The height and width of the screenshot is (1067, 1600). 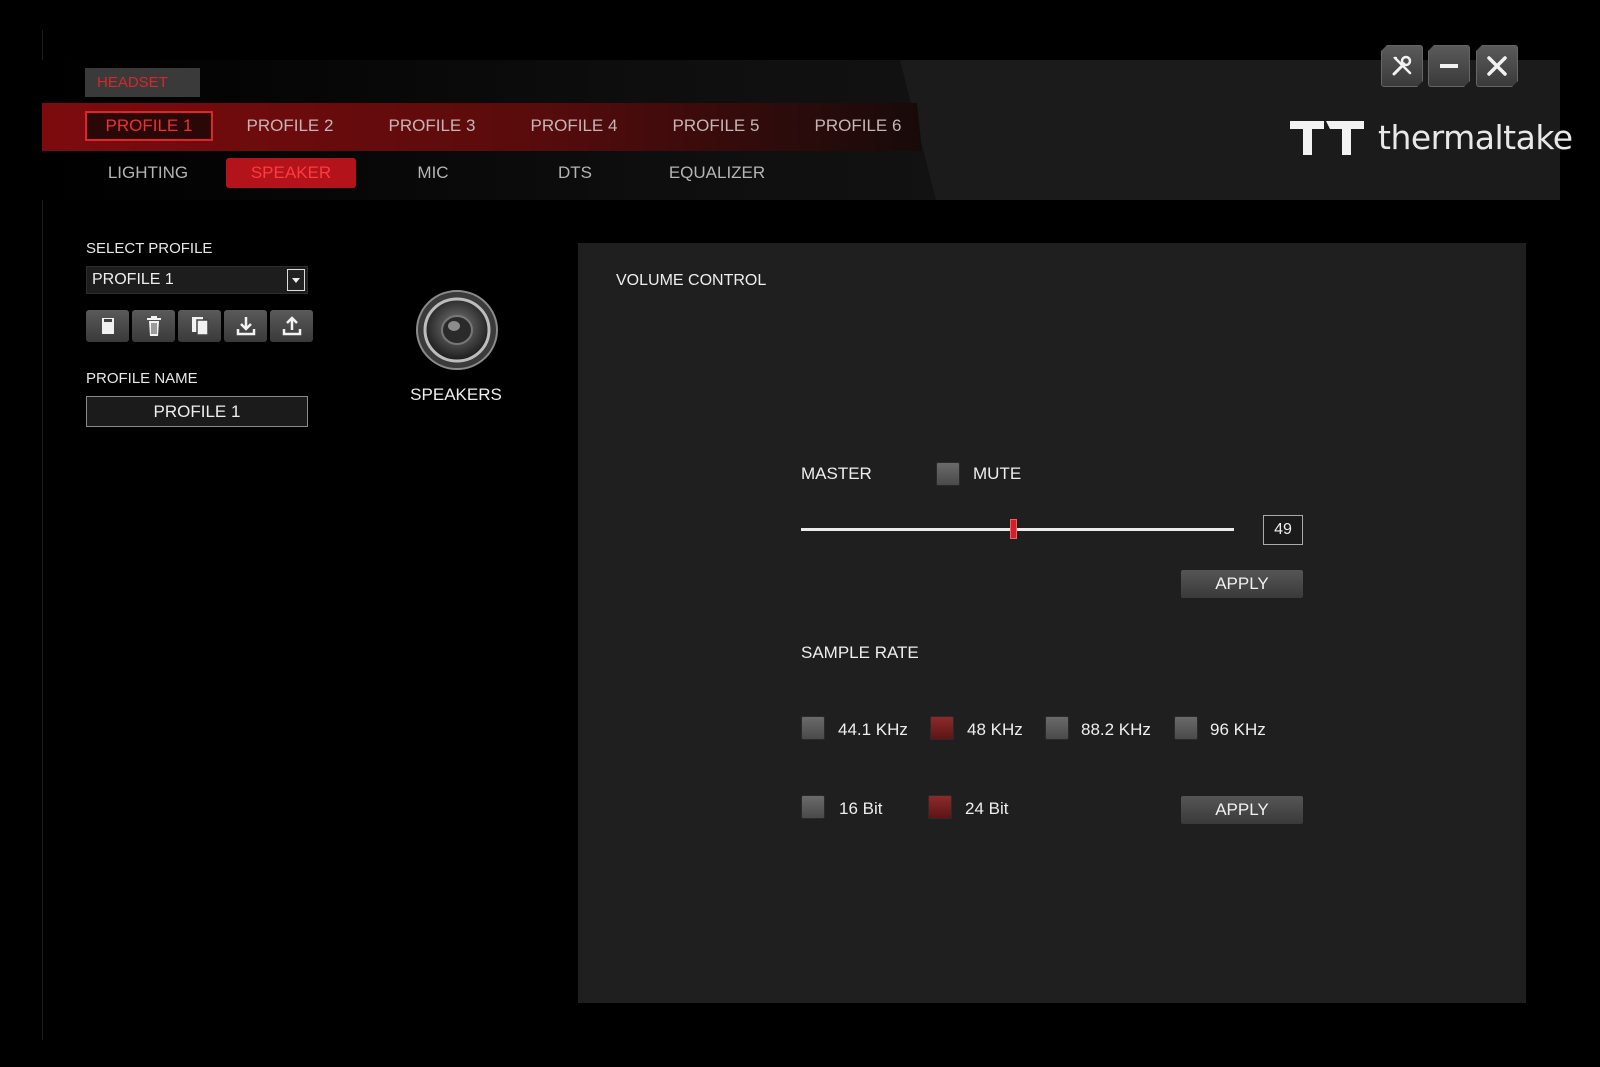 I want to click on copy-profile-button, so click(x=199, y=326).